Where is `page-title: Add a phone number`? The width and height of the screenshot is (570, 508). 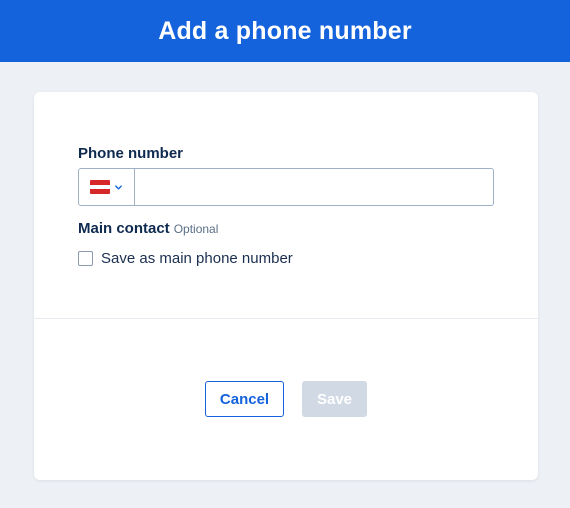 page-title: Add a phone number is located at coordinates (285, 30).